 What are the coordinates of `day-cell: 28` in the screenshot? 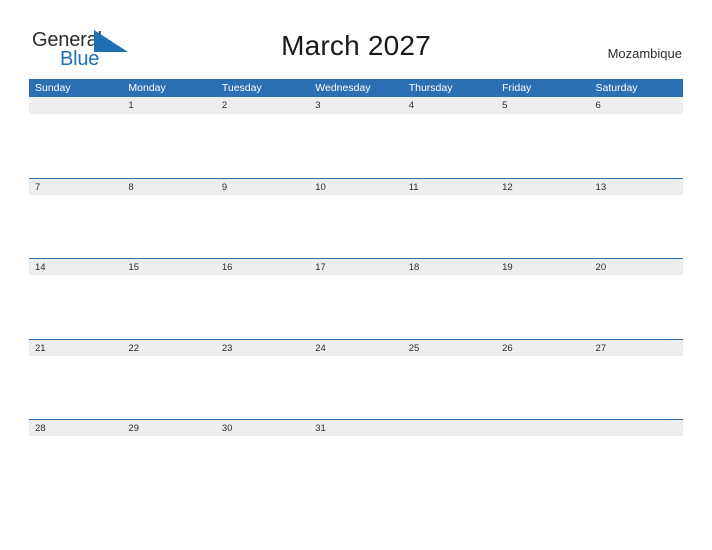 It's located at (76, 459).